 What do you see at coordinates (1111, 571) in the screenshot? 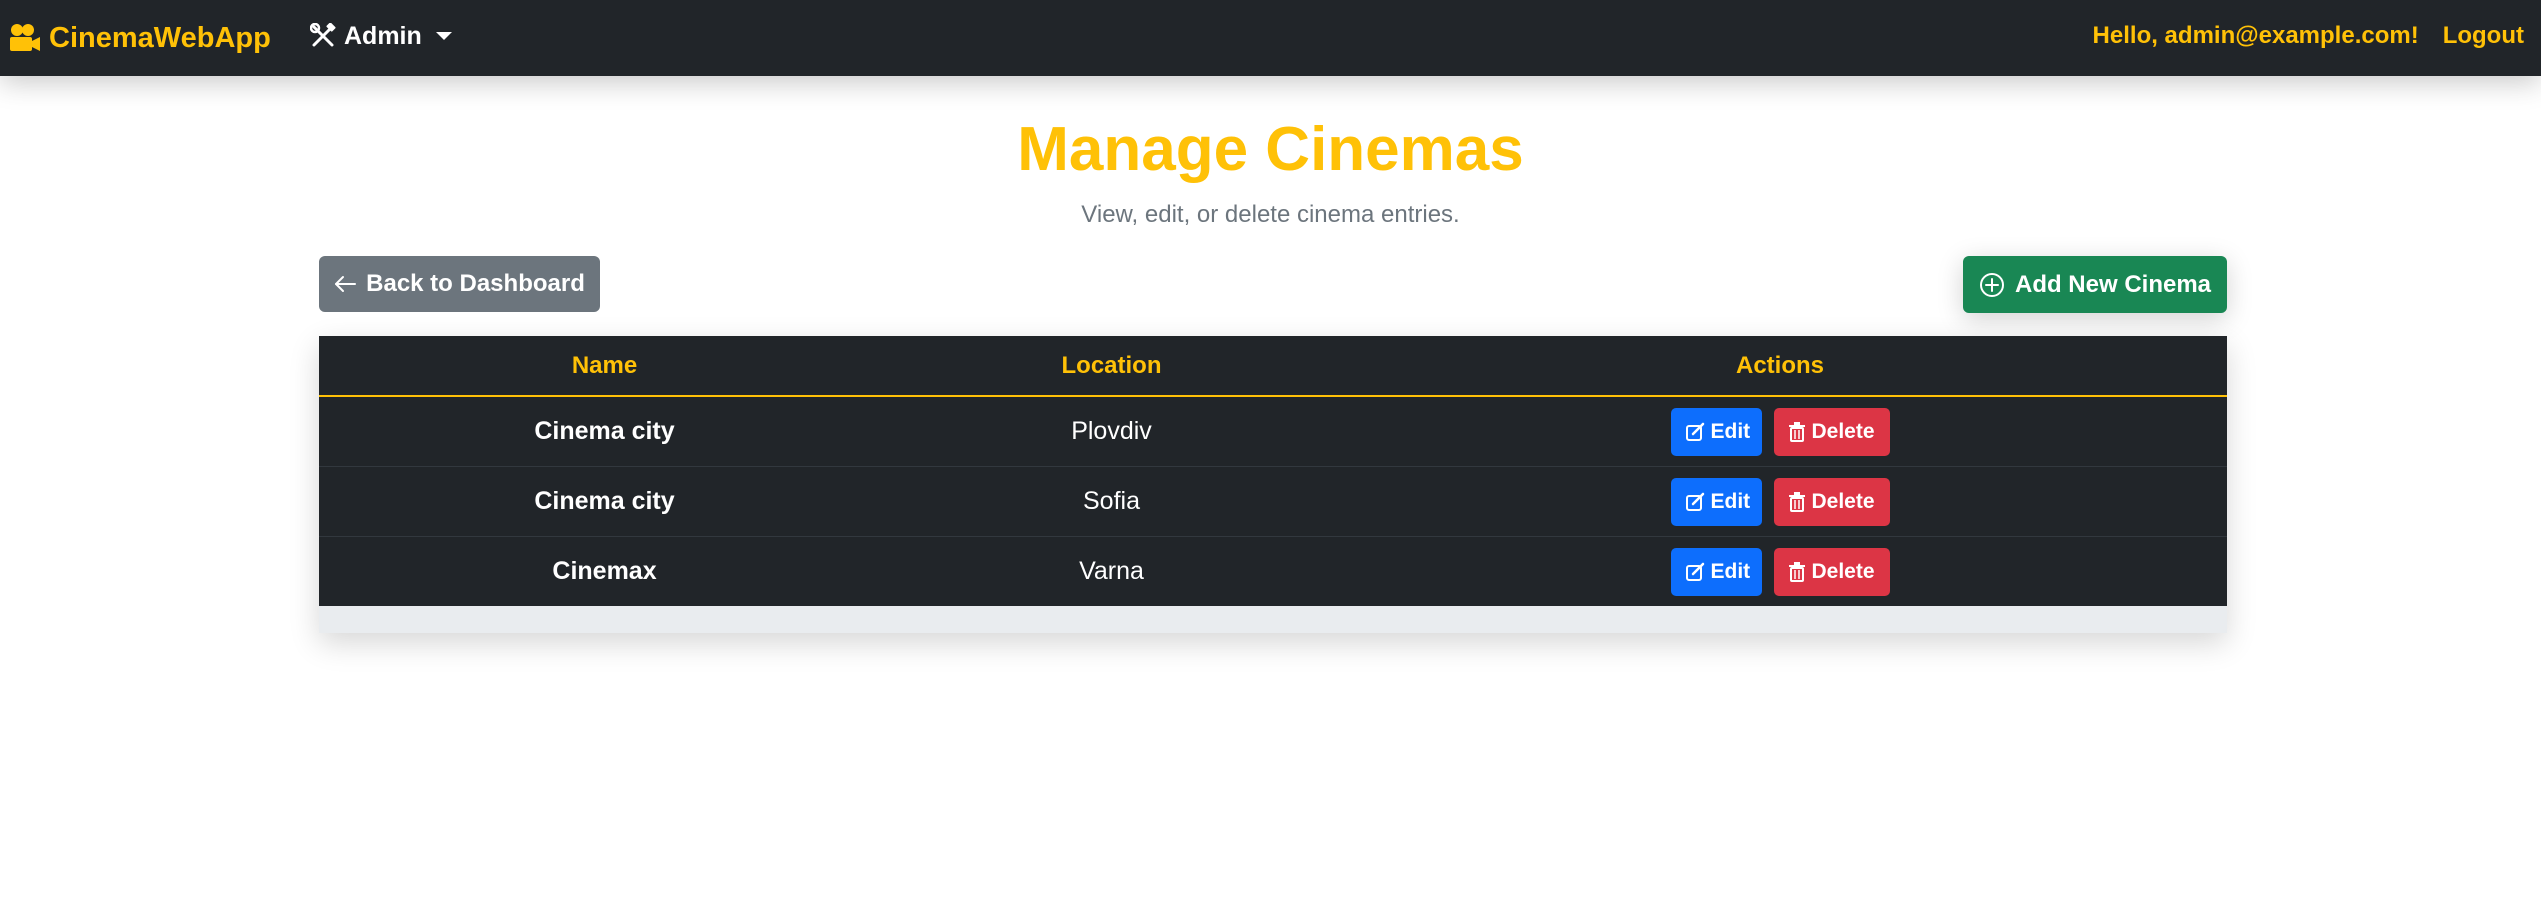
I see `cinema-location: Varna` at bounding box center [1111, 571].